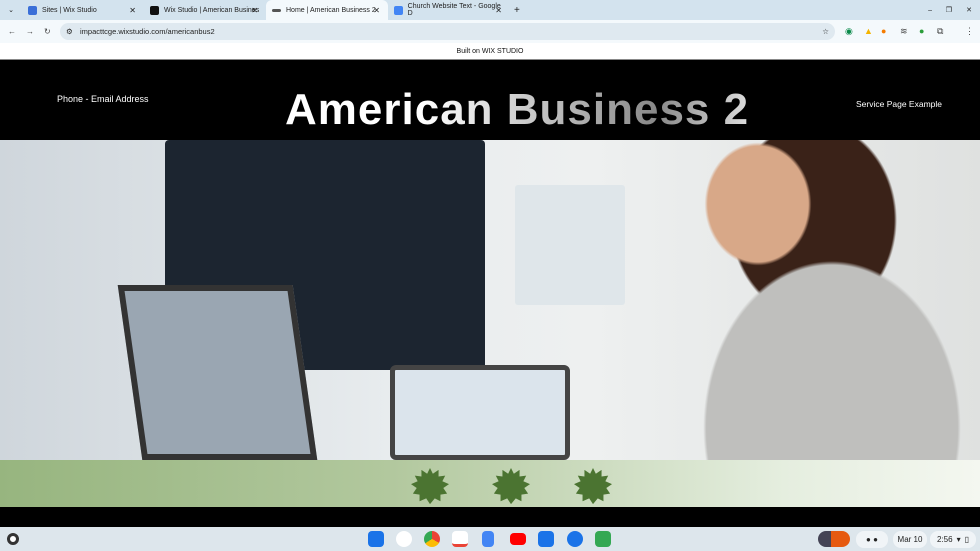  What do you see at coordinates (825, 31) in the screenshot?
I see `bookmark-star-icon: ☆` at bounding box center [825, 31].